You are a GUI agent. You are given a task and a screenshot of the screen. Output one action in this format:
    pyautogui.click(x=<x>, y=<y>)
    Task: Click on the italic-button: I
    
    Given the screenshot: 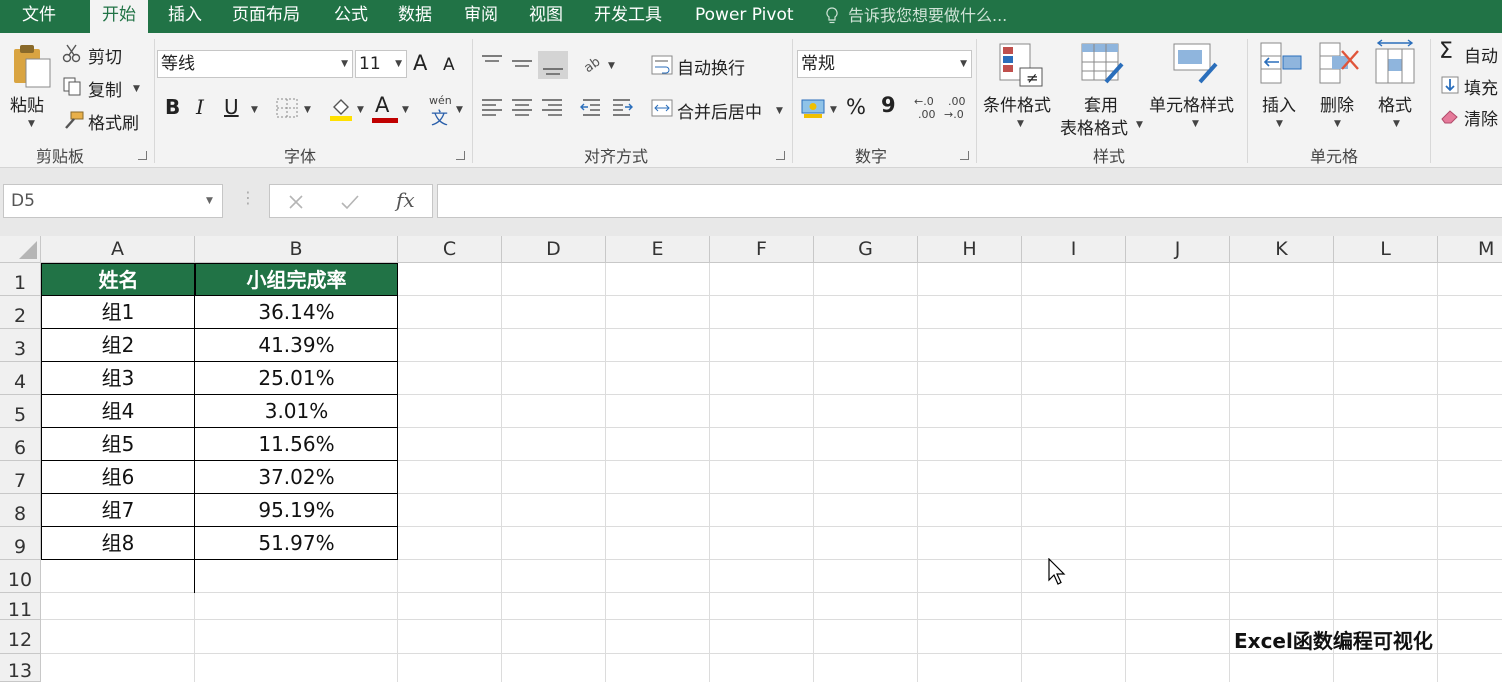 What is the action you would take?
    pyautogui.click(x=200, y=107)
    